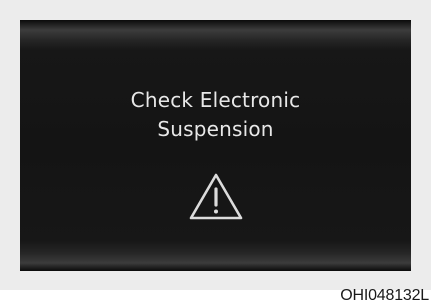 The height and width of the screenshot is (305, 431). I want to click on warning-message-line-1: Check Electronic, so click(215, 100).